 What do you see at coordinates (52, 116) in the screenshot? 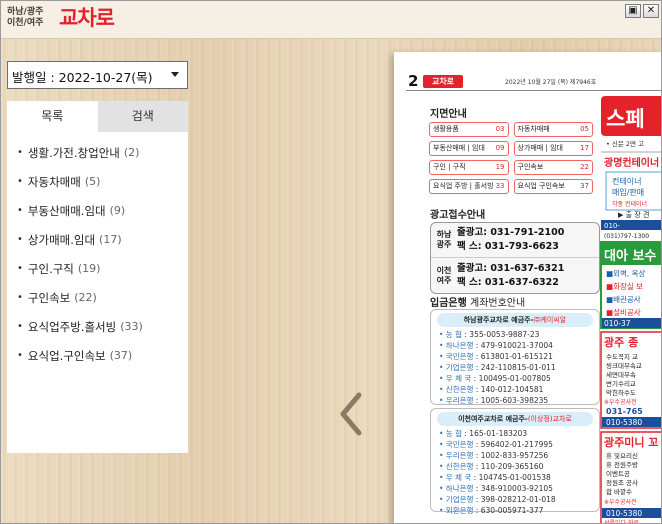
I see `tab-list: 목록` at bounding box center [52, 116].